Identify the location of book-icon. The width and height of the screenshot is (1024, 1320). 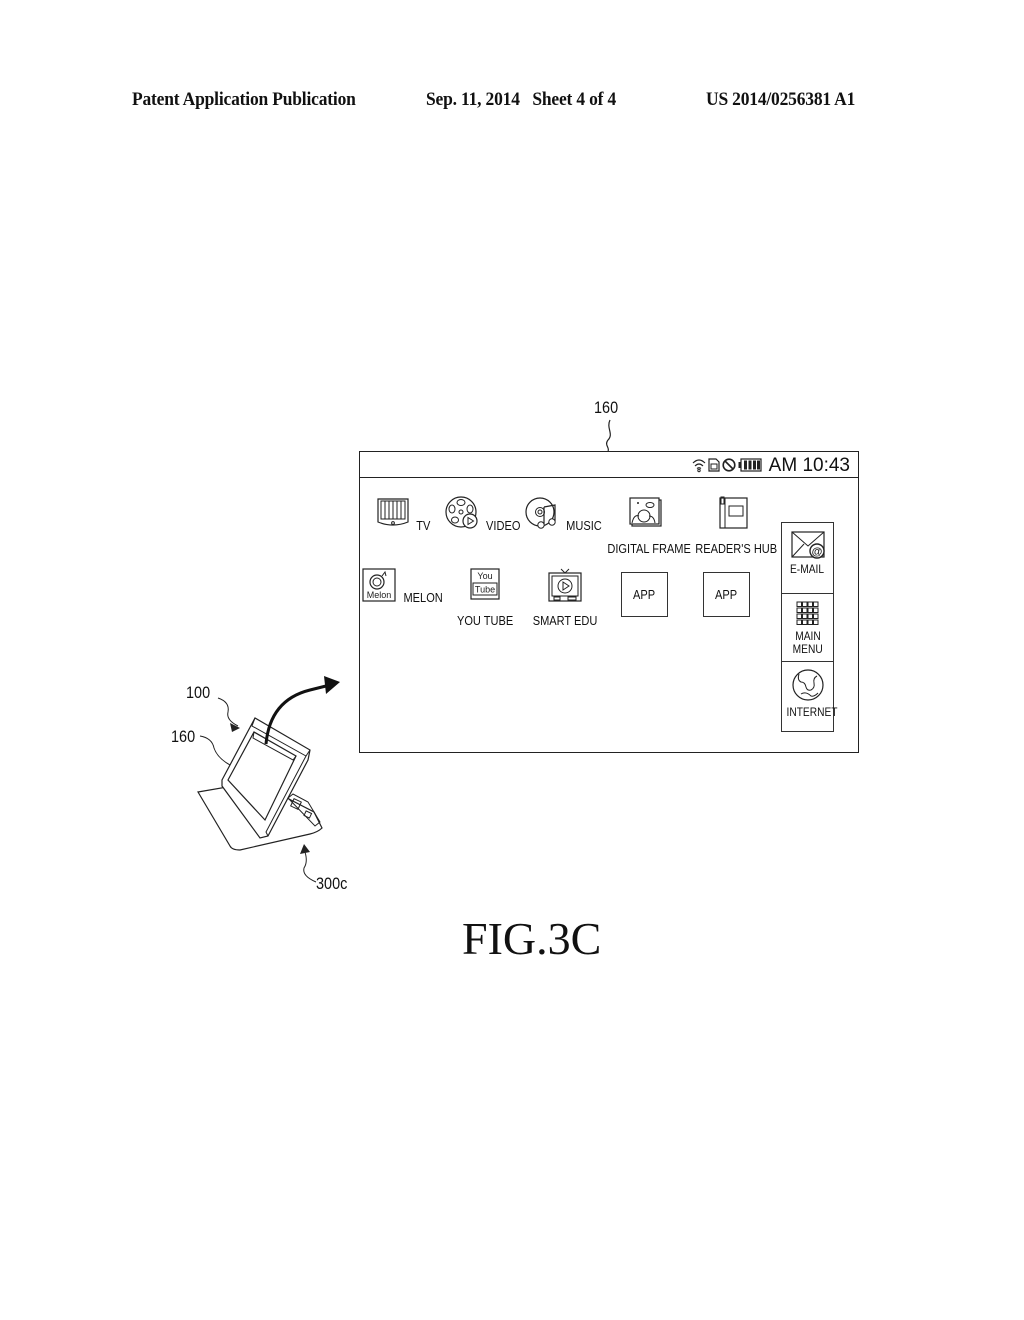
(733, 512).